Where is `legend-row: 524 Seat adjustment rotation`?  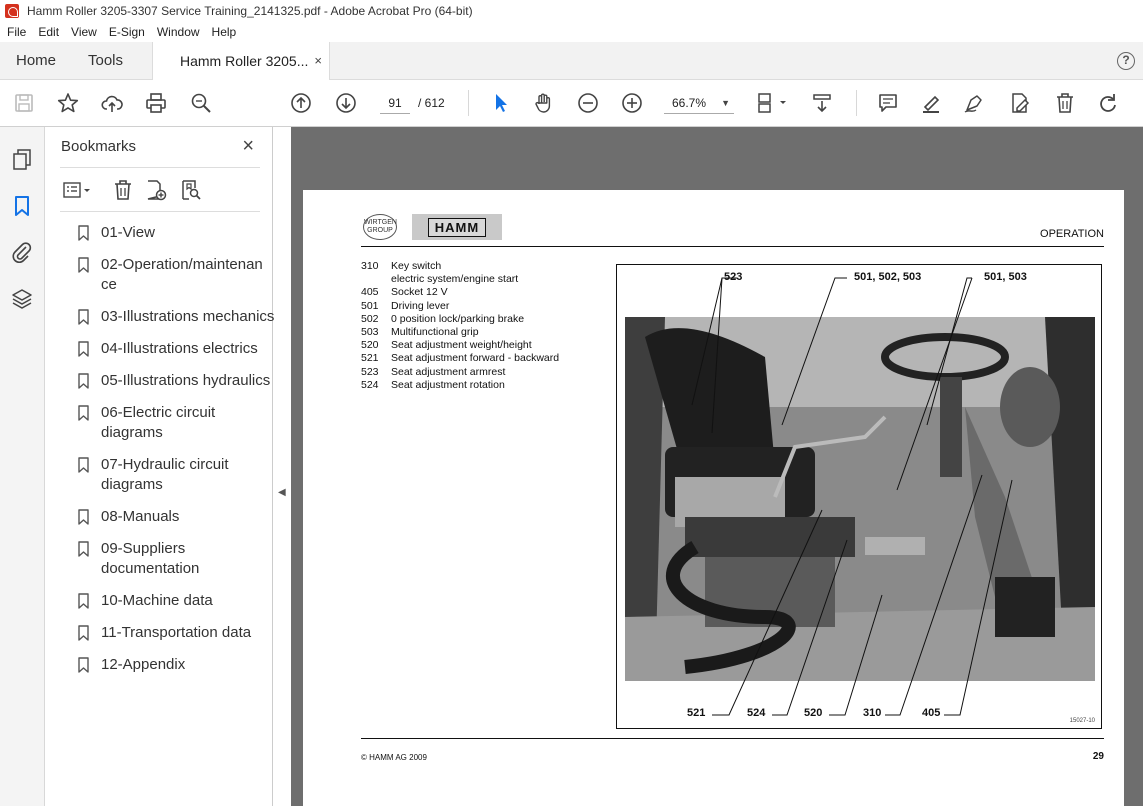
legend-row: 524 Seat adjustment rotation is located at coordinates (433, 384).